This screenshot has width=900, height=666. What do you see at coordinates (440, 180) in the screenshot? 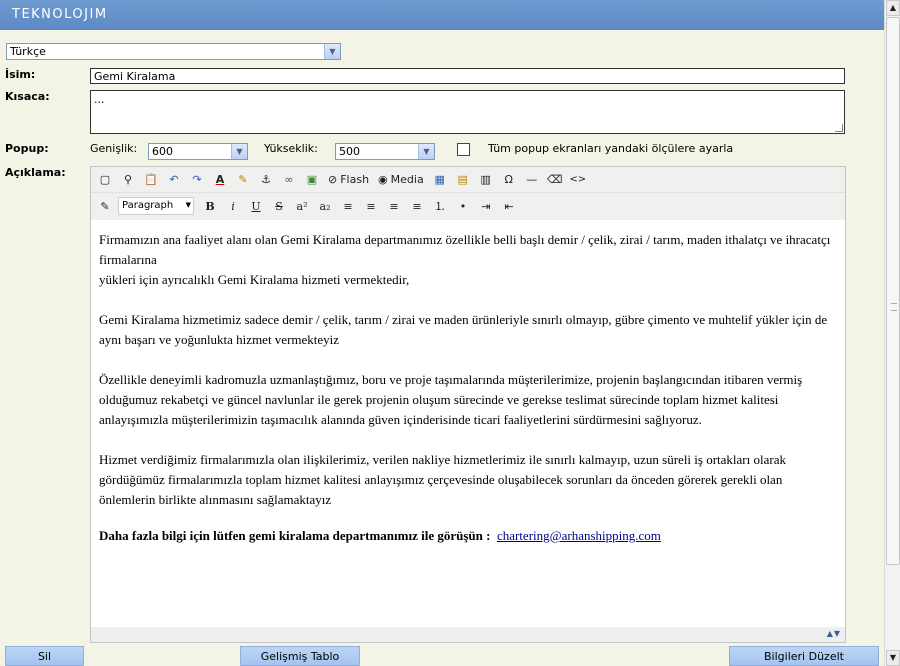
I see `table-icon: ▦` at bounding box center [440, 180].